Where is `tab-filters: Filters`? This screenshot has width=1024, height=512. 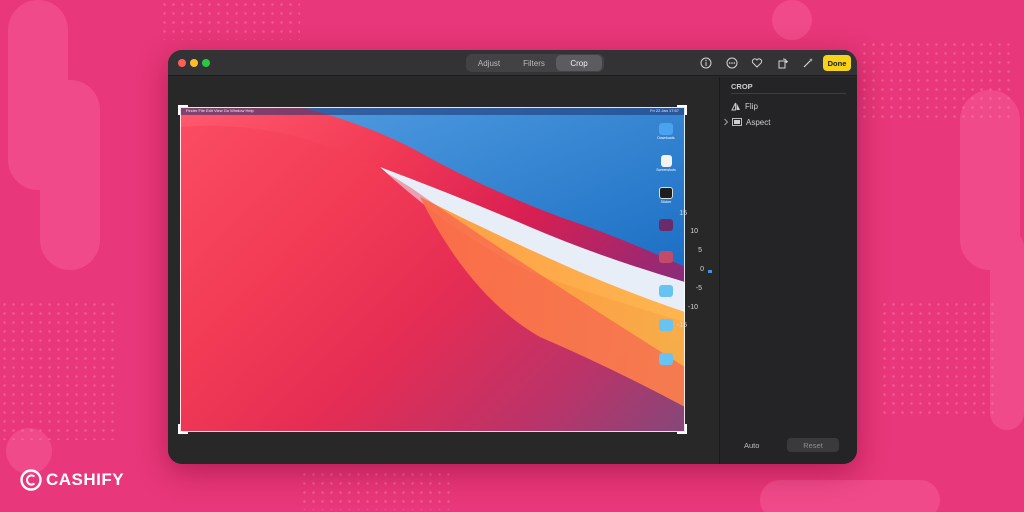
tab-filters: Filters is located at coordinates (534, 63).